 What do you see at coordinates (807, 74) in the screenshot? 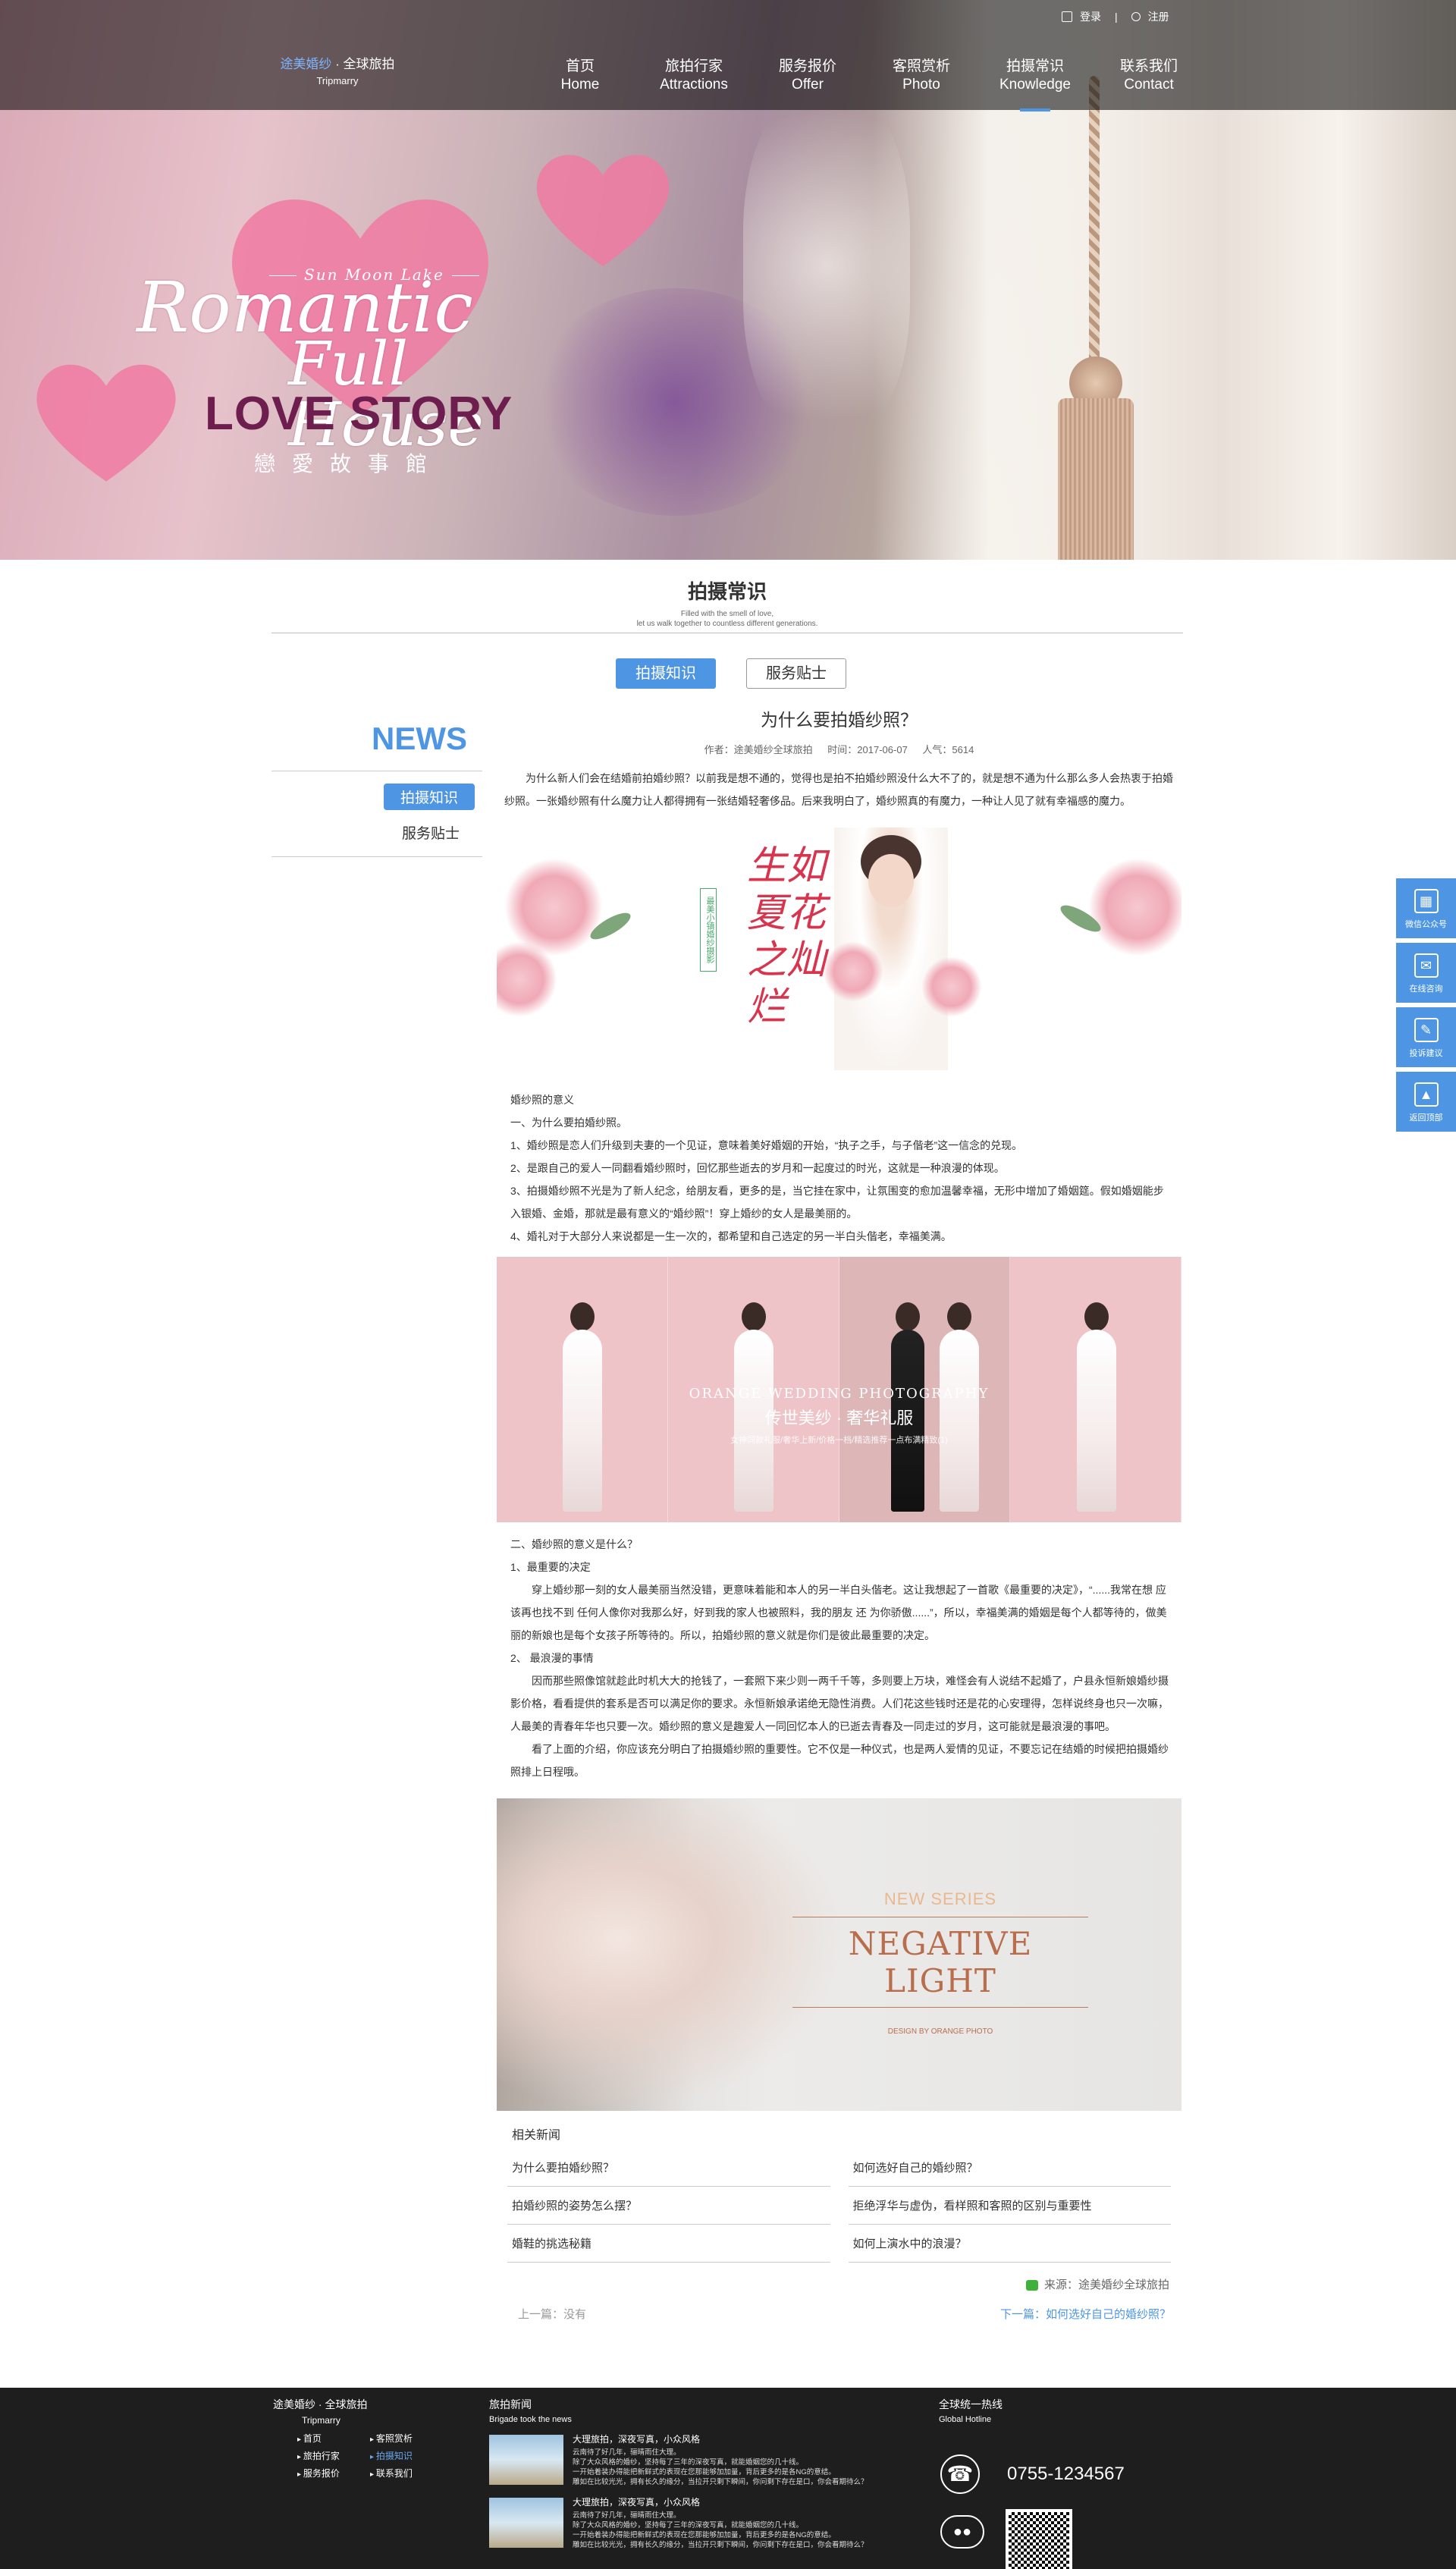
I see `nav-offer: 服务报价 Offer` at bounding box center [807, 74].